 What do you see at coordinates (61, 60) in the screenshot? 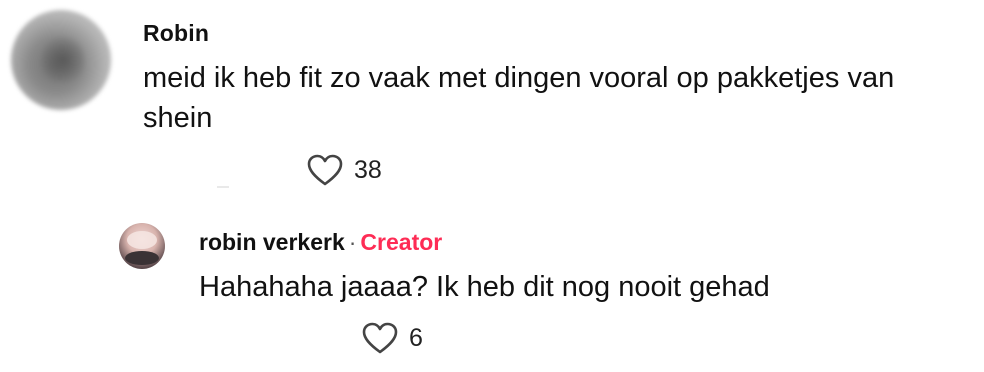
I see `avatar` at bounding box center [61, 60].